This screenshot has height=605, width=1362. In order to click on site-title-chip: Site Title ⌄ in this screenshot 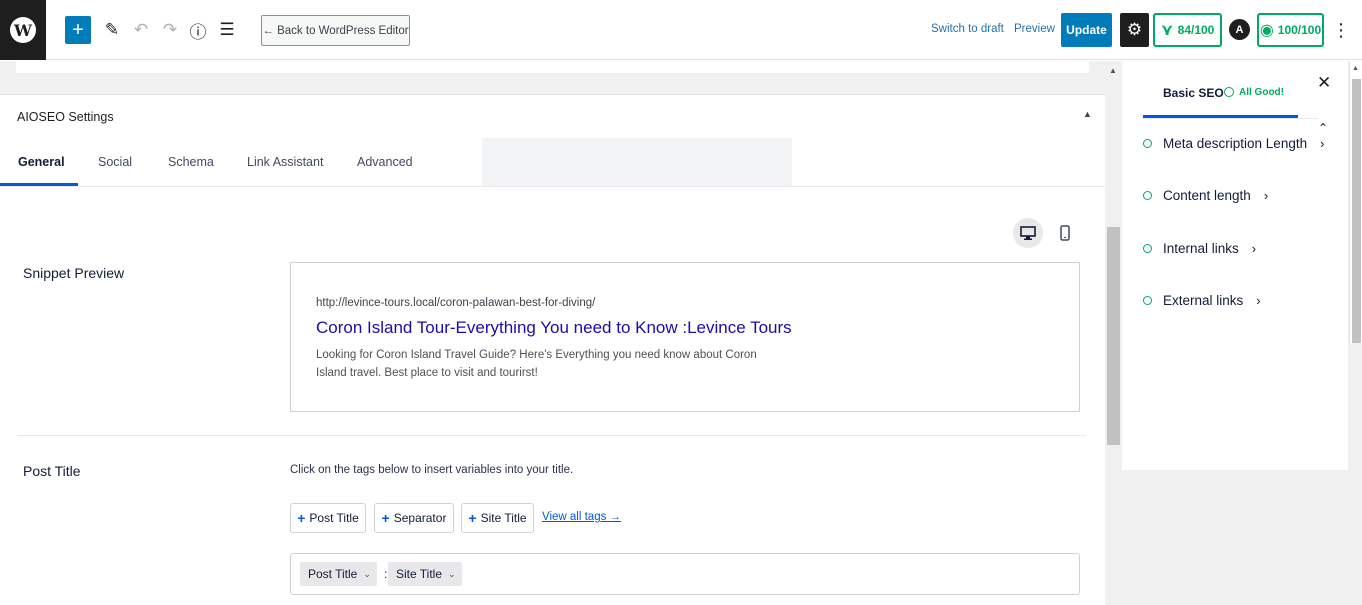, I will do `click(425, 574)`.